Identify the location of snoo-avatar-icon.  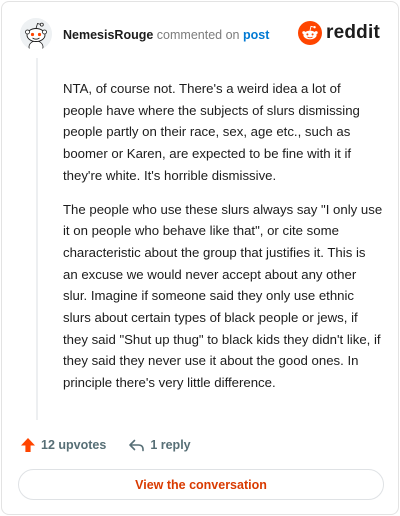
(36, 34).